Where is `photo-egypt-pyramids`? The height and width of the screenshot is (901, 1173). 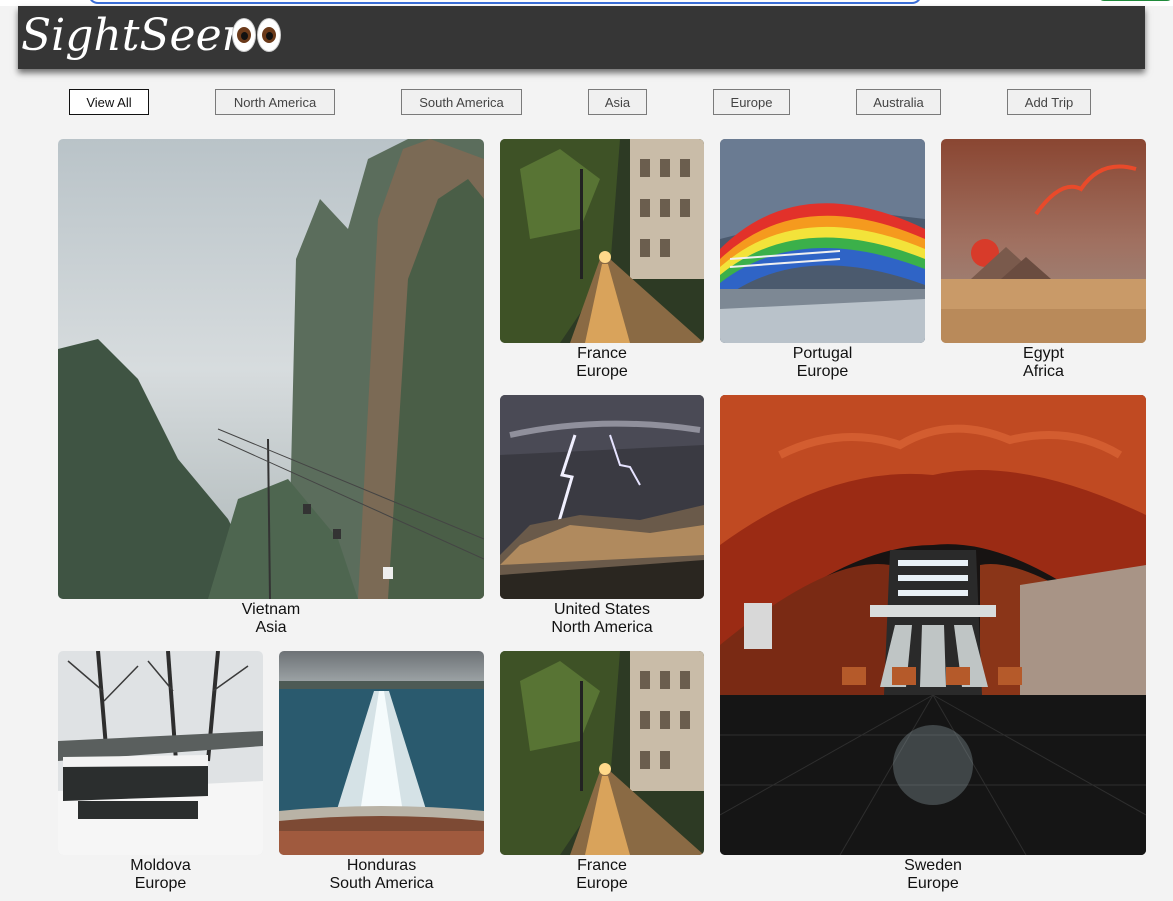
photo-egypt-pyramids is located at coordinates (1043, 241).